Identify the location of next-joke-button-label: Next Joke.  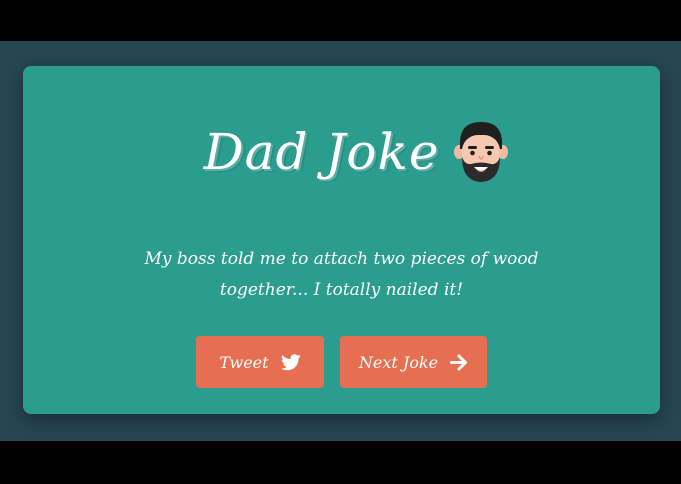
(398, 362).